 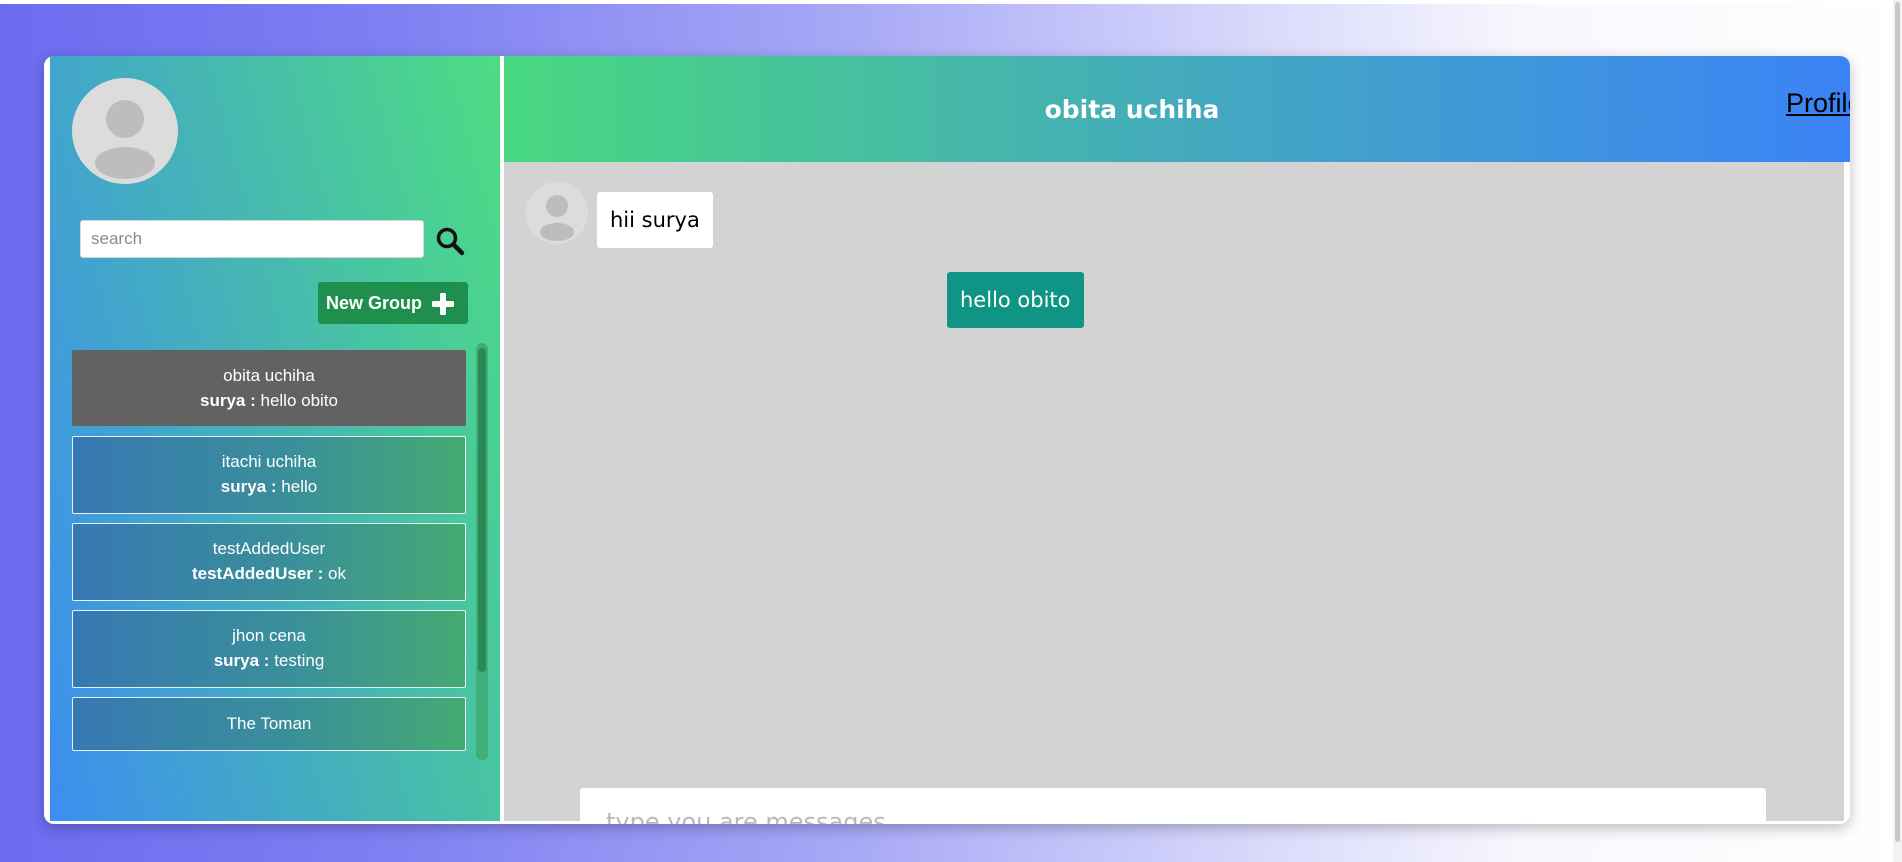 What do you see at coordinates (269, 548) in the screenshot?
I see `chat-item-name: testAddedUser` at bounding box center [269, 548].